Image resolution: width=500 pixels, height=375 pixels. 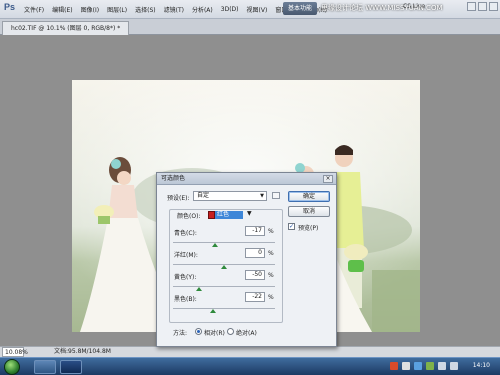 I want to click on yellow-slider-track, so click(x=224, y=286).